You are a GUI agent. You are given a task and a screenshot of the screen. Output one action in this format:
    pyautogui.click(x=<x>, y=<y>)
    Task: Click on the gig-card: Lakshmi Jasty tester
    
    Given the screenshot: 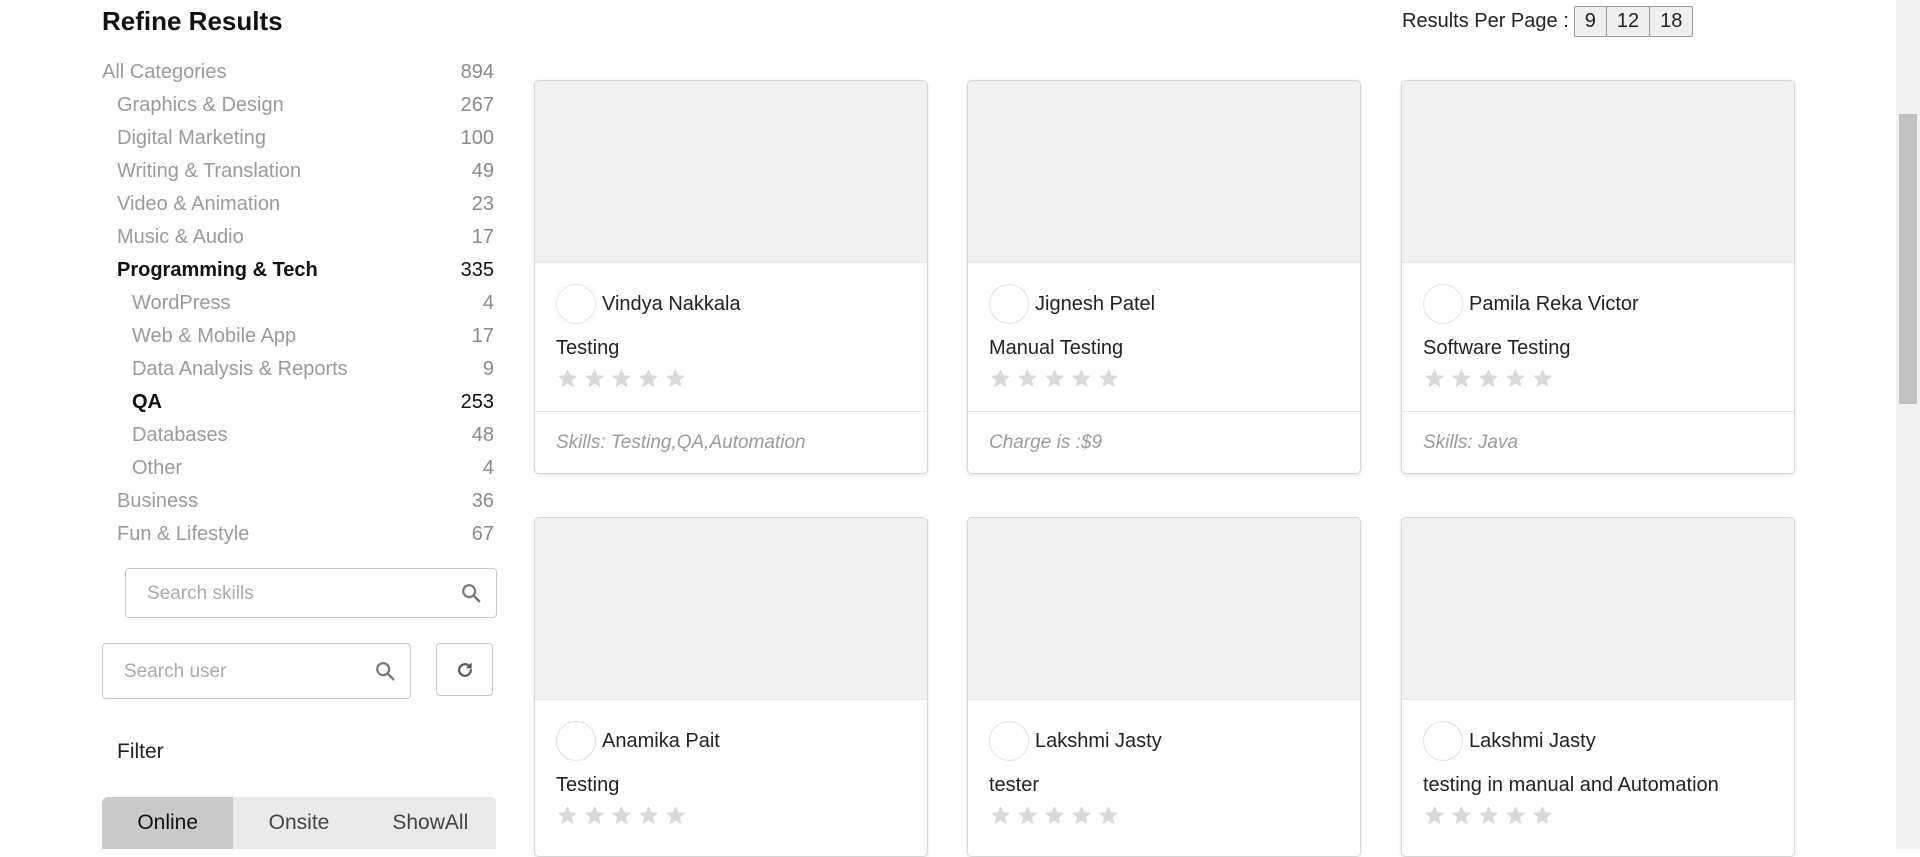 What is the action you would take?
    pyautogui.click(x=1164, y=687)
    